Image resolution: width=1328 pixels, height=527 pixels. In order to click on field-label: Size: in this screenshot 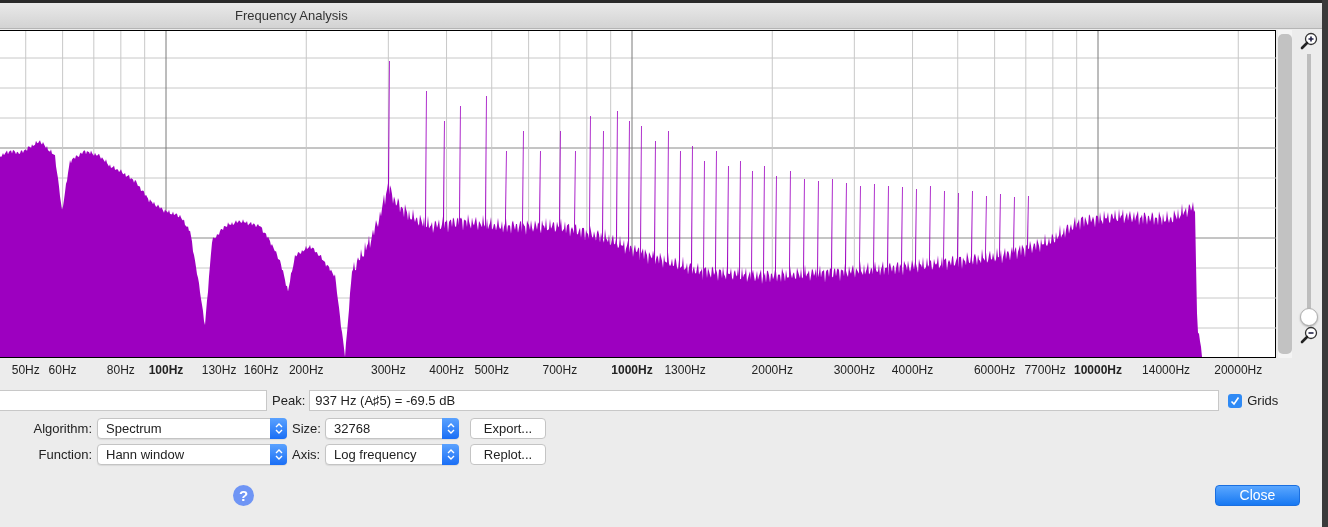, I will do `click(306, 428)`.